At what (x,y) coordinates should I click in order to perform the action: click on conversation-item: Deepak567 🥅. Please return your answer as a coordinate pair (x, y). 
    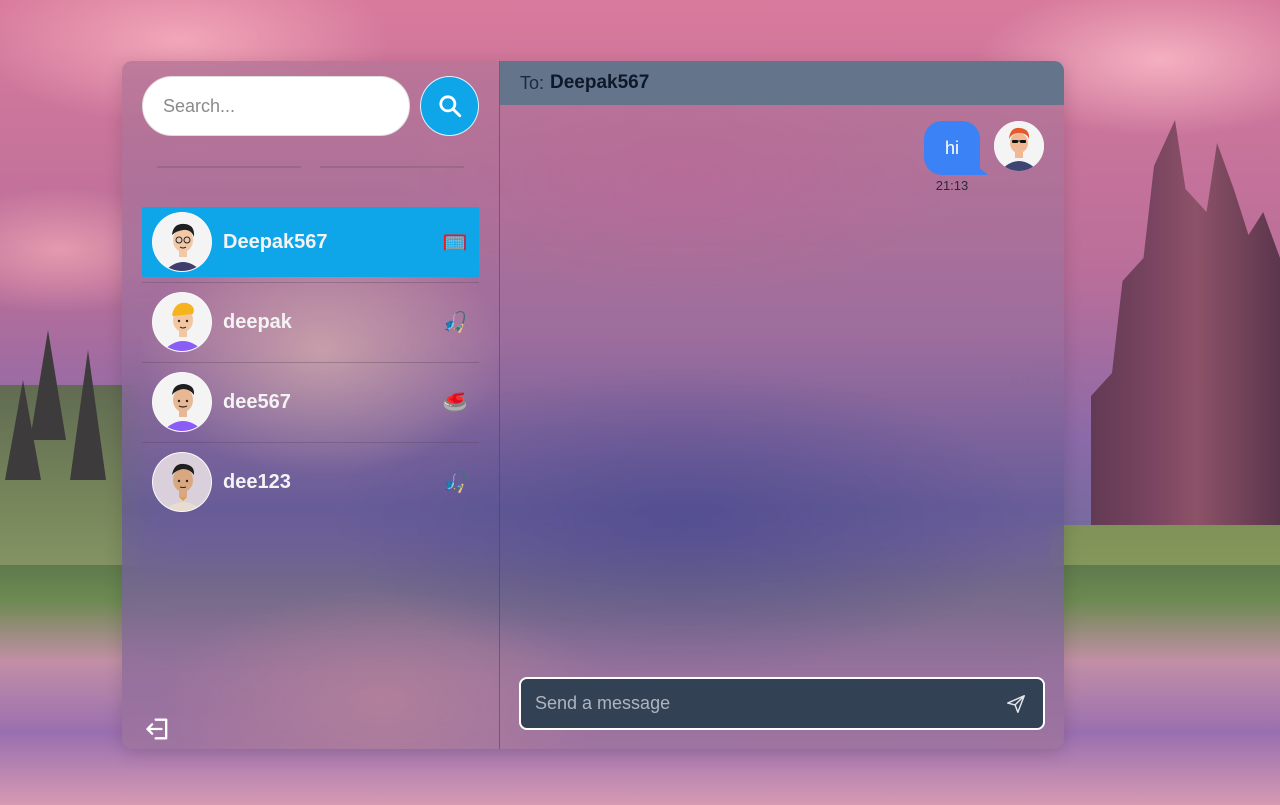
    Looking at the image, I should click on (310, 242).